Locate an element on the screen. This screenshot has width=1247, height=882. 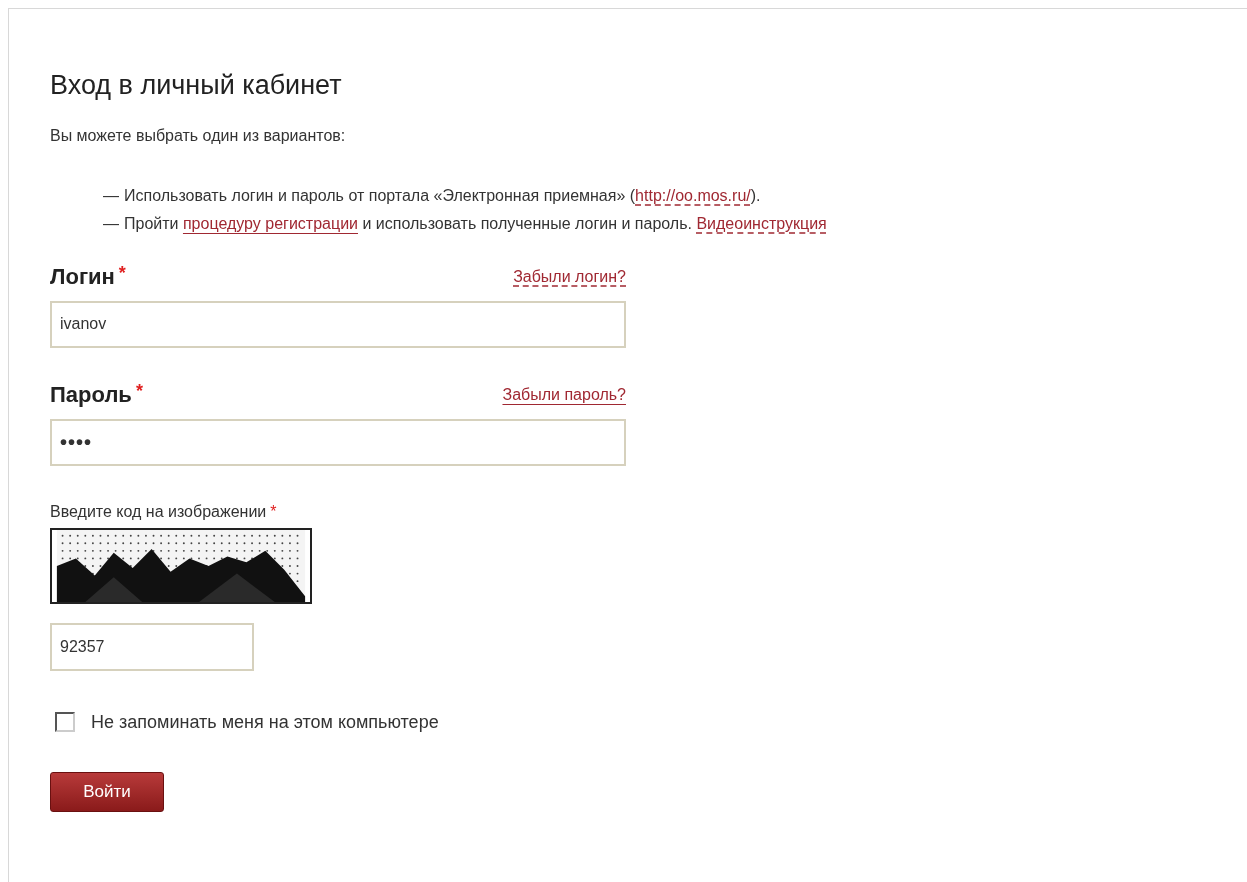
checkbox-label: Не запоминать меня на этом компьютере is located at coordinates (265, 722).